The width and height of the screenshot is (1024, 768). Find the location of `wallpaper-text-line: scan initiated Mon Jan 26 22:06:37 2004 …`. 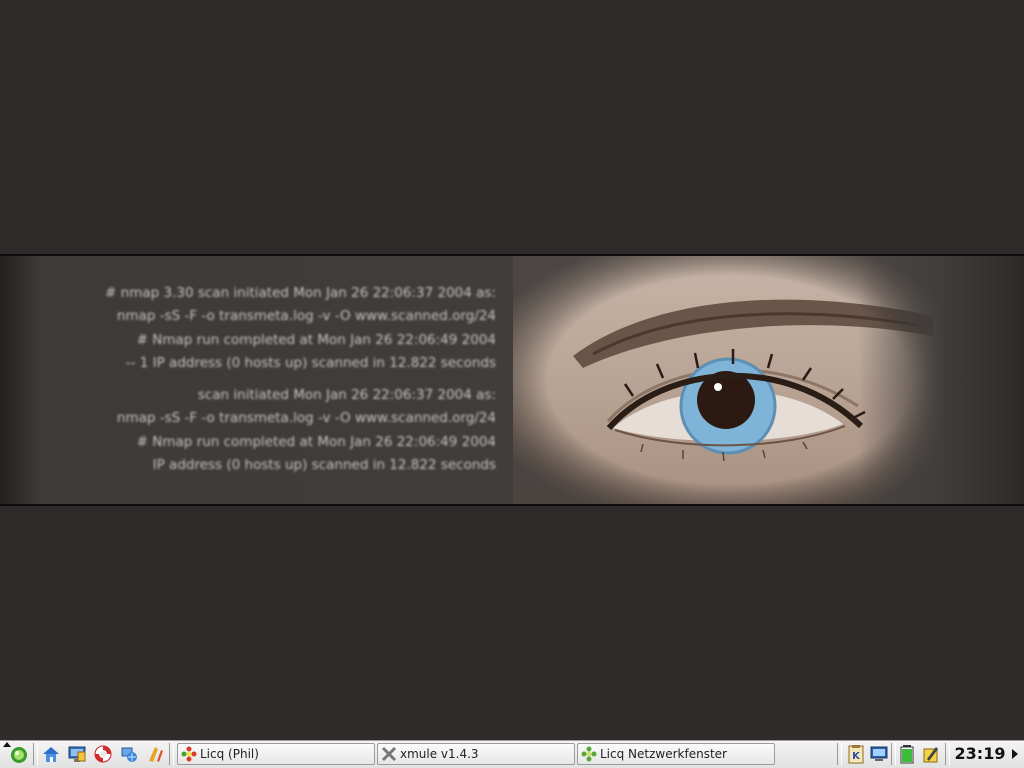

wallpaper-text-line: scan initiated Mon Jan 26 22:06:37 2004 … is located at coordinates (346, 395).